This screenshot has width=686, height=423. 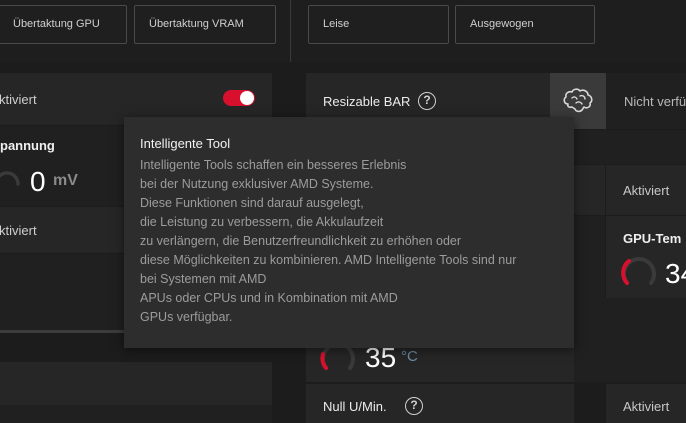 I want to click on toggle-knob, so click(x=247, y=98).